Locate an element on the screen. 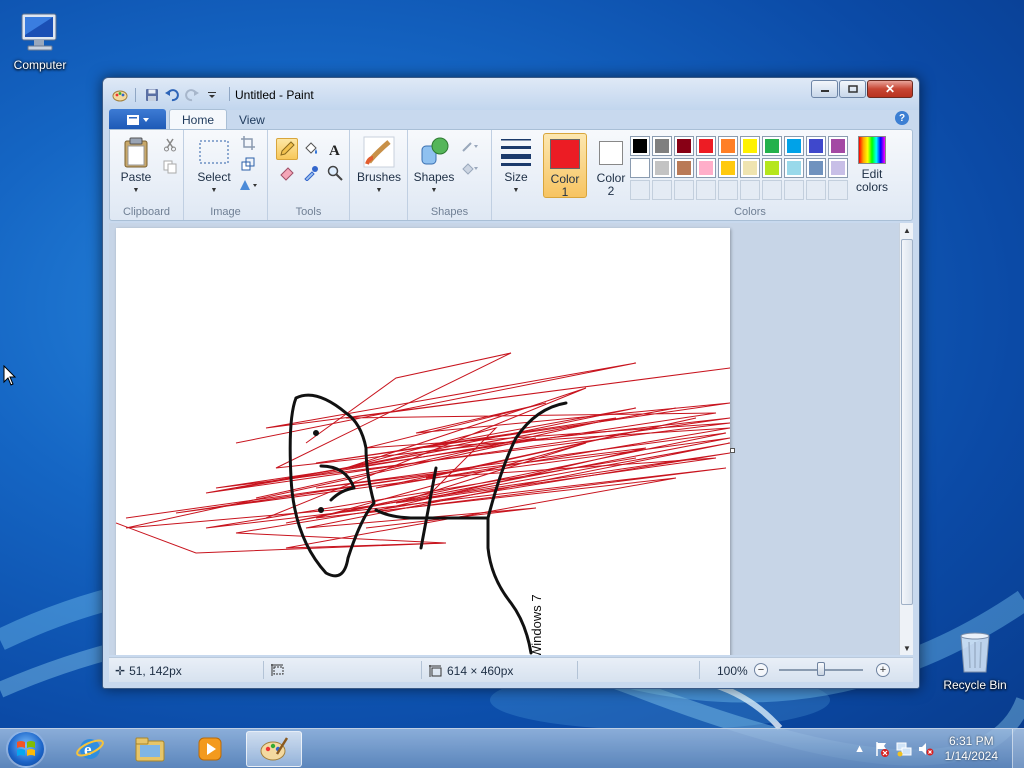 This screenshot has width=1024, height=768. text-tool: A is located at coordinates (335, 149).